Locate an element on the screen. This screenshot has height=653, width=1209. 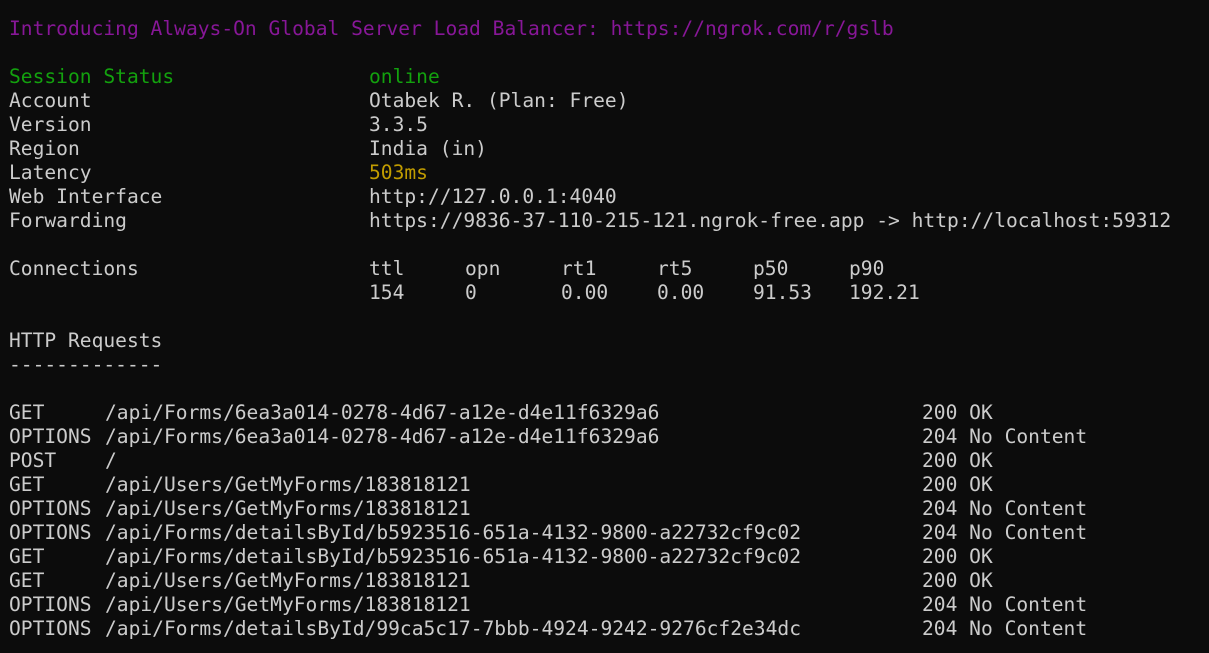
connections-value: 91.53 is located at coordinates (782, 292).